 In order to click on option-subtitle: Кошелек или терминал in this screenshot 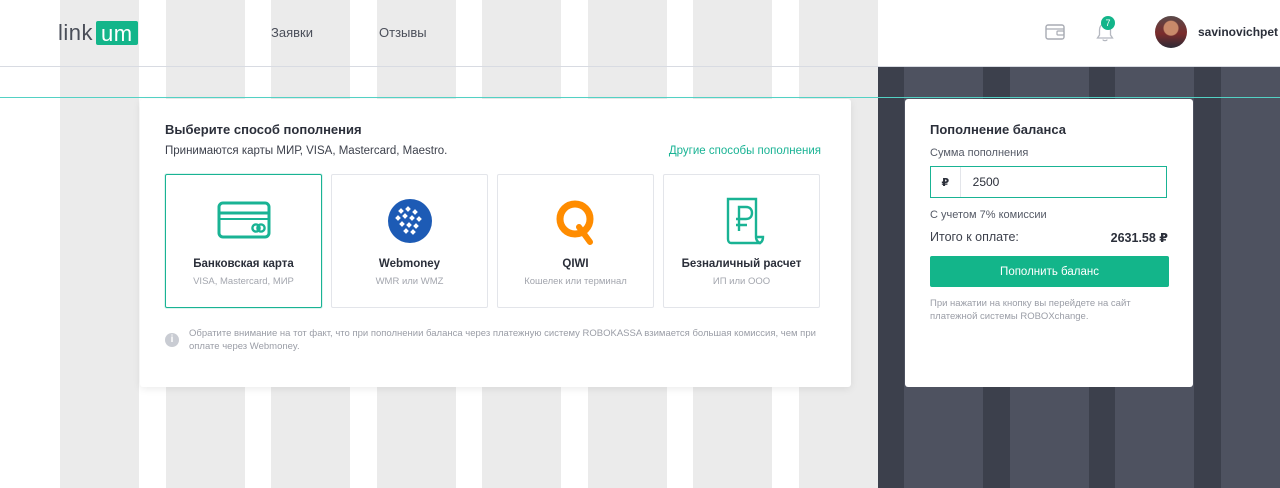, I will do `click(575, 281)`.